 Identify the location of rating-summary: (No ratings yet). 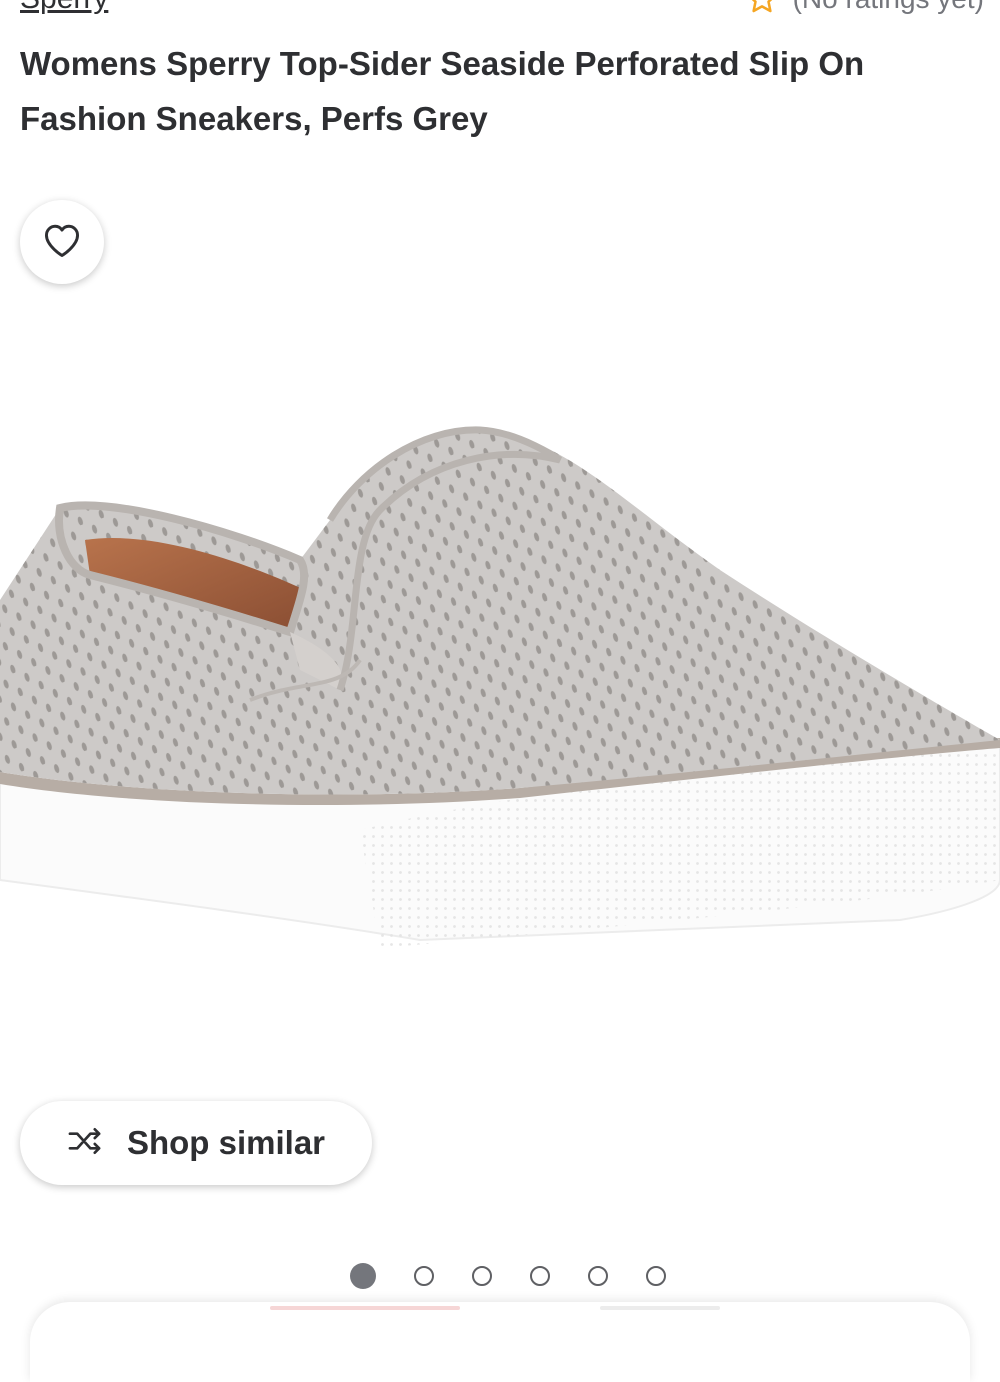
(864, 8).